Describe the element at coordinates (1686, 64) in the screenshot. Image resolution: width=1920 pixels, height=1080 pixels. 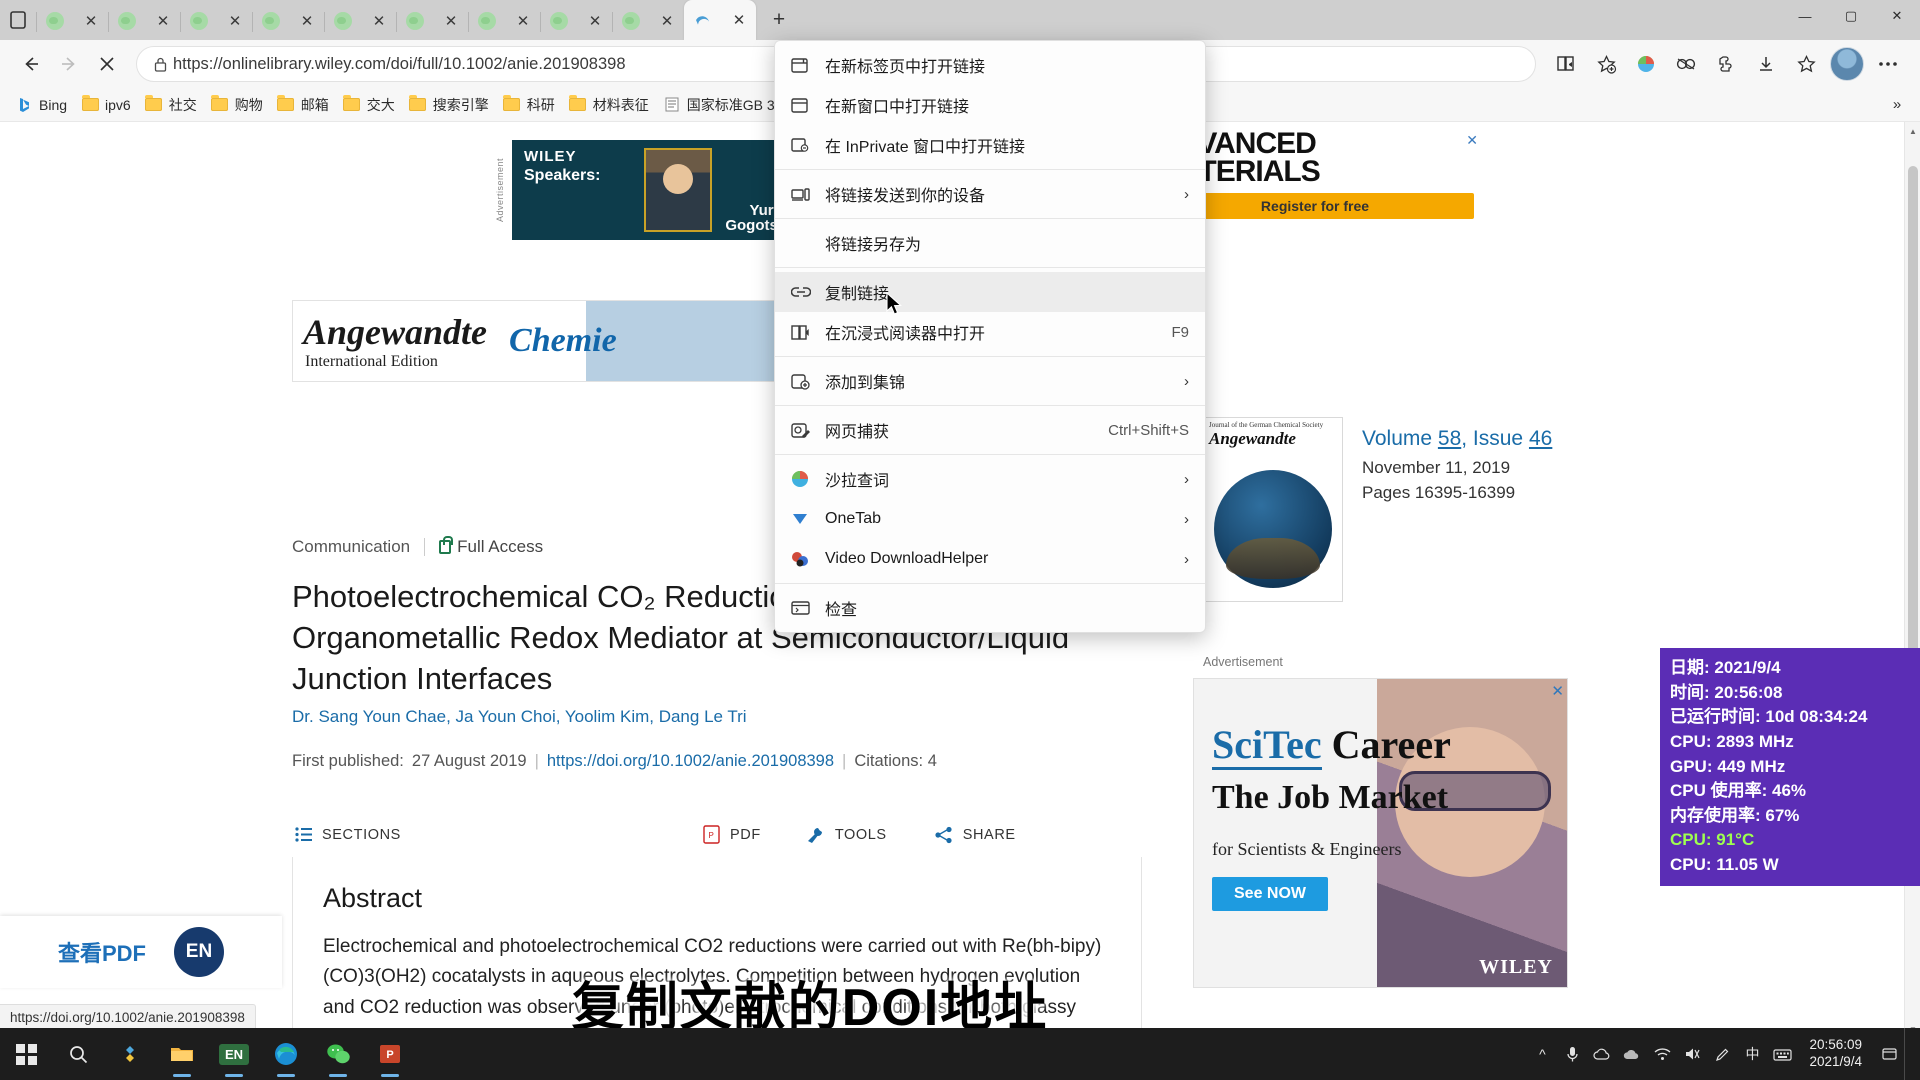
I see `onetab-extension-icon` at that location.